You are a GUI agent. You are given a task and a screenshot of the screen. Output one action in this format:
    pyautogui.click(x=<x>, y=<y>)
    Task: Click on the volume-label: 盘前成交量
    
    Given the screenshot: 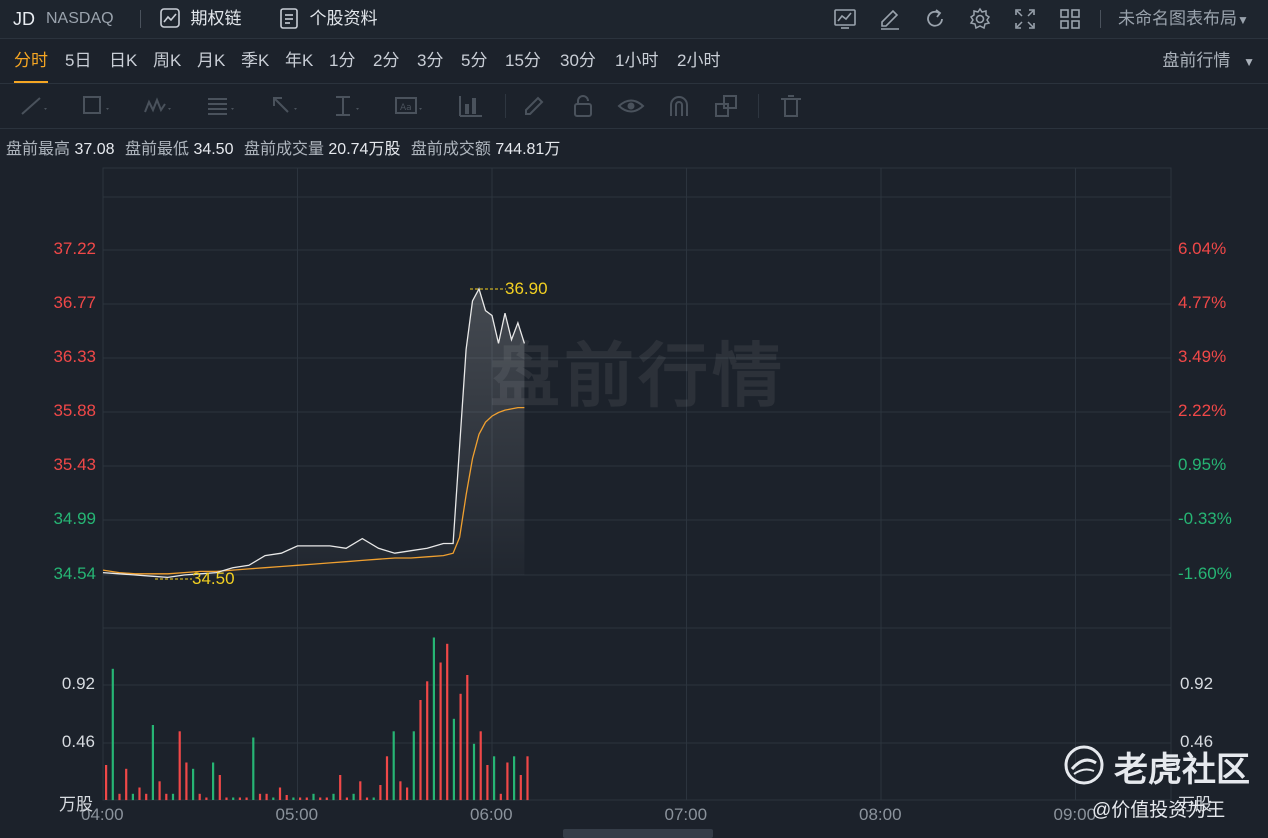 What is the action you would take?
    pyautogui.click(x=283, y=149)
    